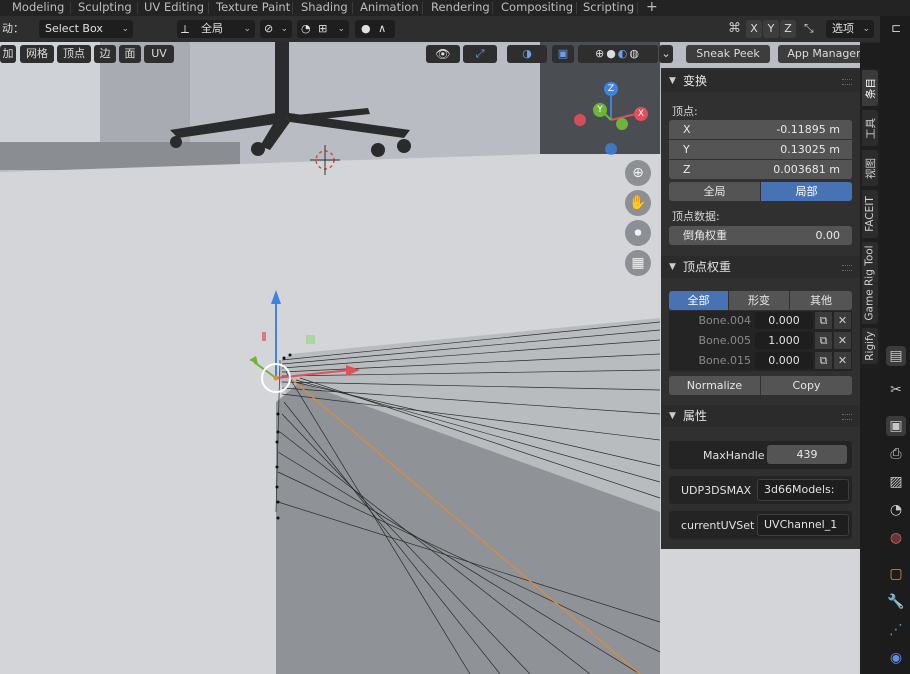  What do you see at coordinates (821, 300) in the screenshot?
I see `filter-other-toggle: 其他` at bounding box center [821, 300].